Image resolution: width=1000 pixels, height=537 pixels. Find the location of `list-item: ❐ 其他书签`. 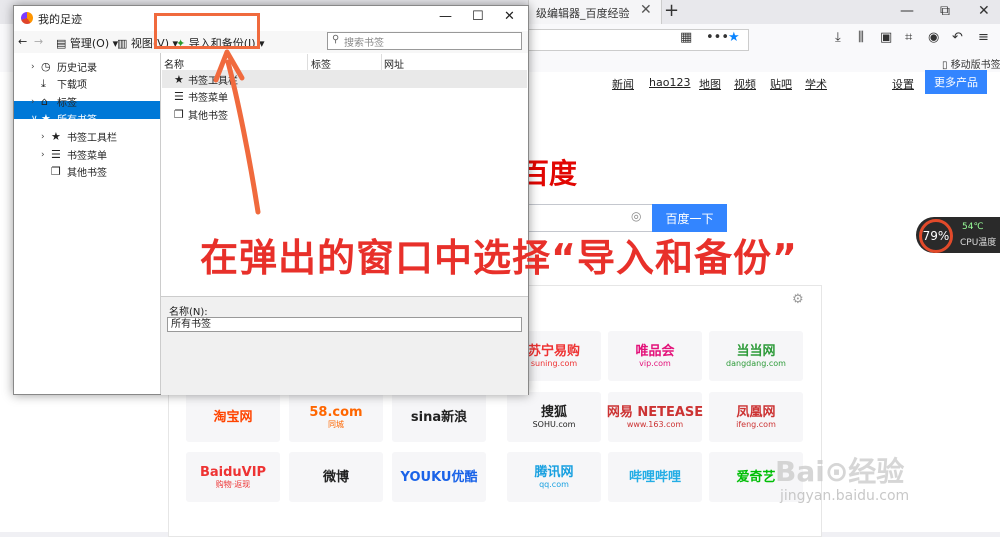

list-item: ❐ 其他书签 is located at coordinates (201, 114).